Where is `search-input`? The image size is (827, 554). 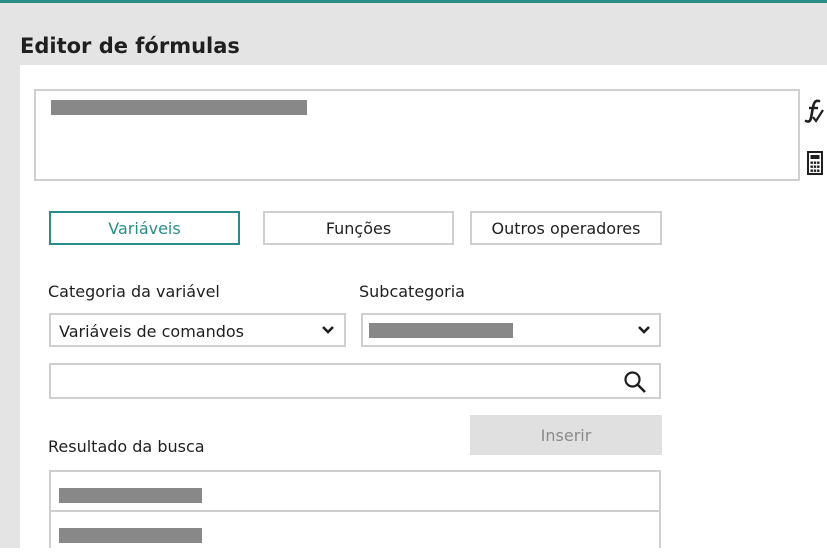 search-input is located at coordinates (339, 382).